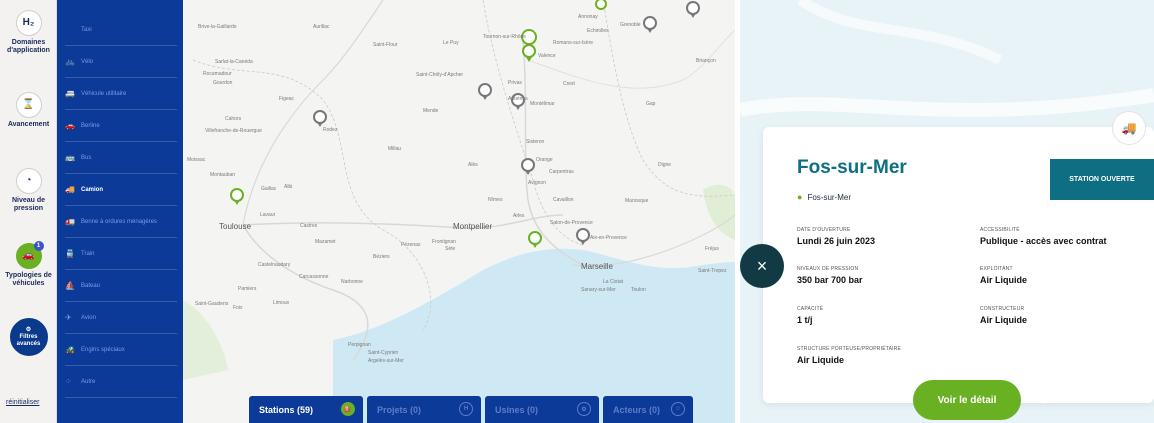  I want to click on field-label: CAPACITÉ, so click(810, 309).